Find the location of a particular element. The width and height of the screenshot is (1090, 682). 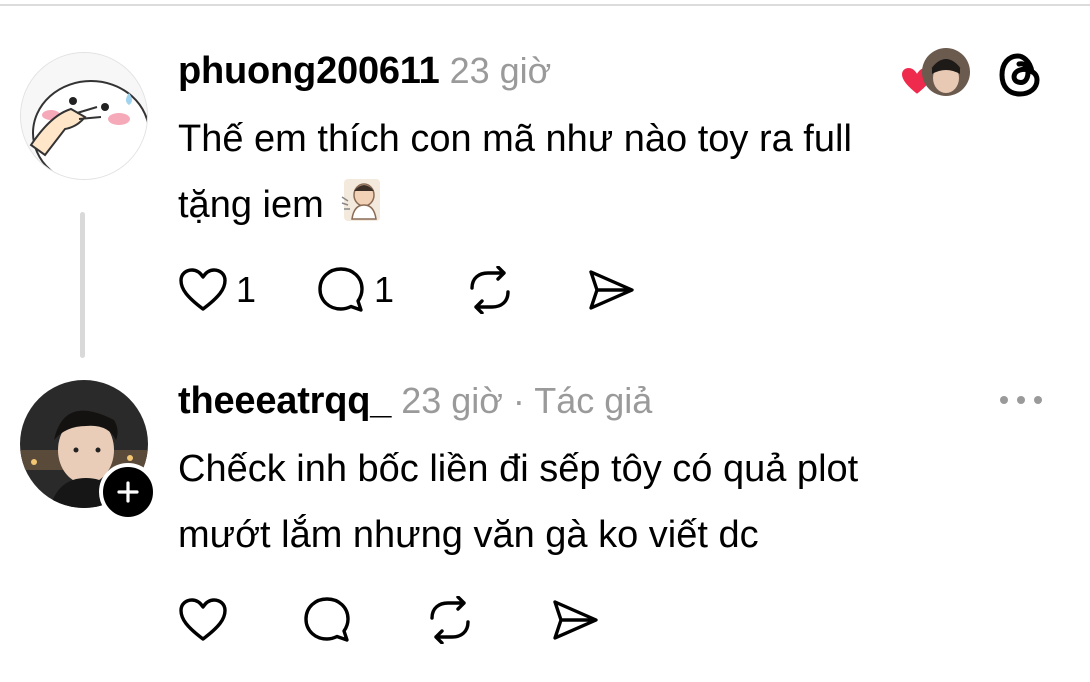

username: phuong200611 is located at coordinates (309, 71).